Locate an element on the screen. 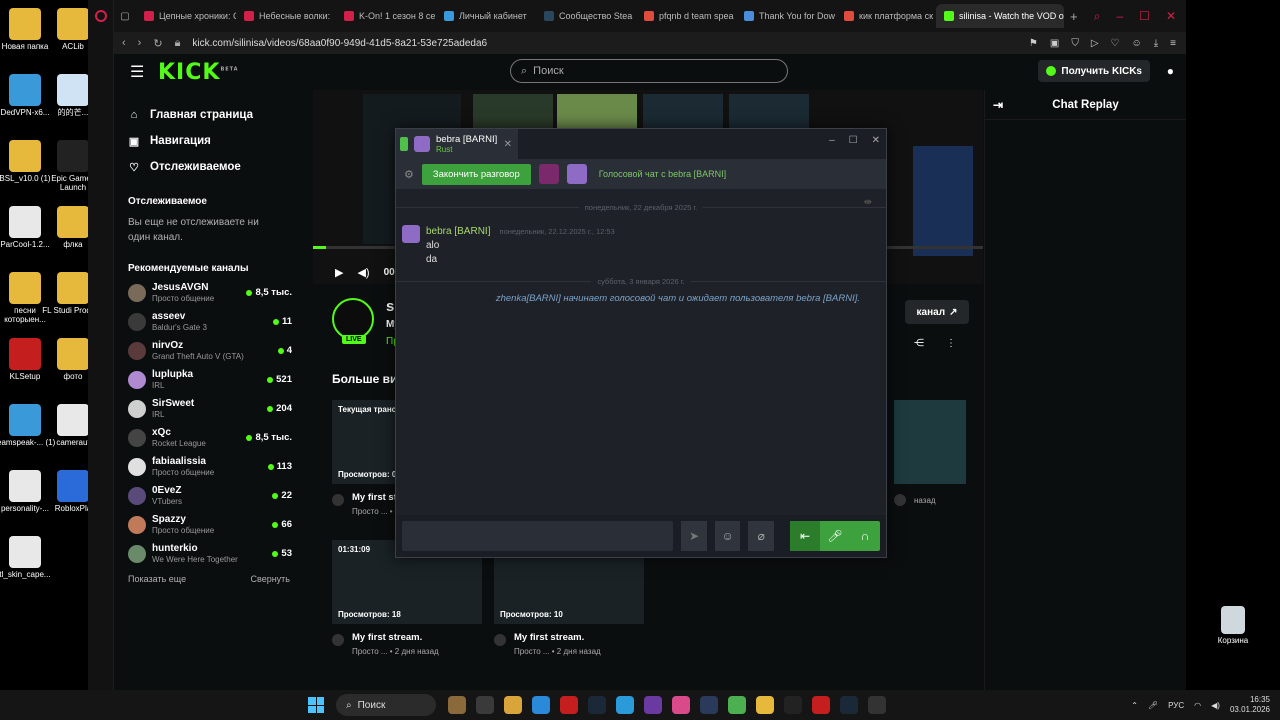 Image resolution: width=1280 pixels, height=720 pixels. channel-item: SirSweet IRL 204 is located at coordinates (216, 408).